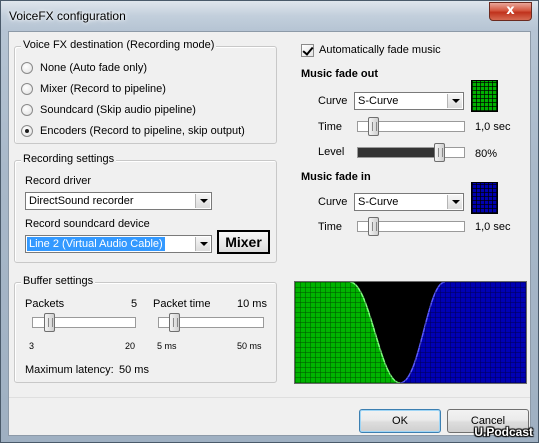 The width and height of the screenshot is (539, 443). I want to click on auto-fade-checkbox, so click(307, 50).